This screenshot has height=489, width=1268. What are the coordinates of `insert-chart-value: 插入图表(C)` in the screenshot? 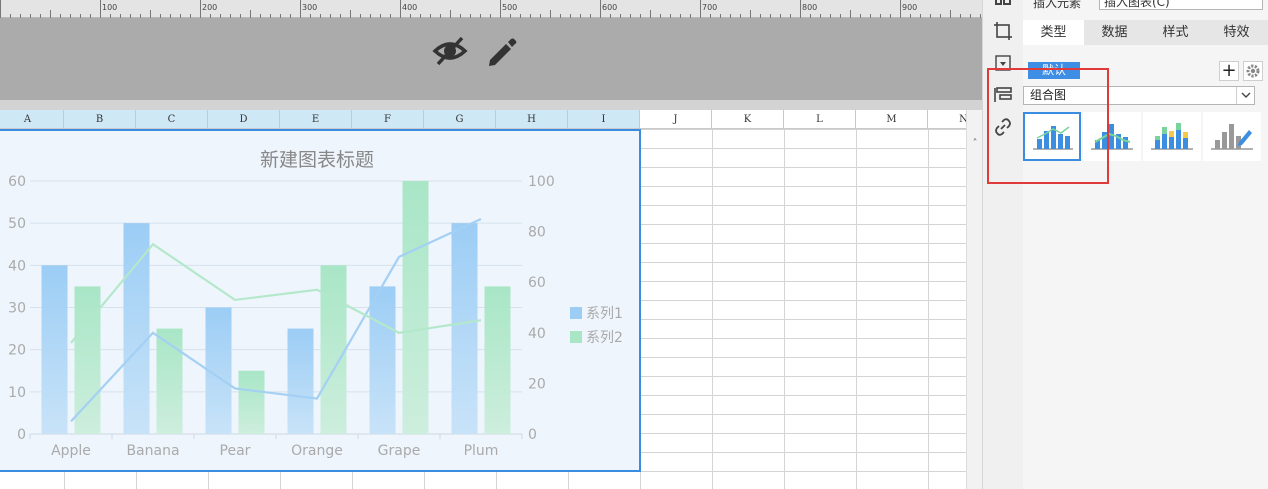 It's located at (1137, 4).